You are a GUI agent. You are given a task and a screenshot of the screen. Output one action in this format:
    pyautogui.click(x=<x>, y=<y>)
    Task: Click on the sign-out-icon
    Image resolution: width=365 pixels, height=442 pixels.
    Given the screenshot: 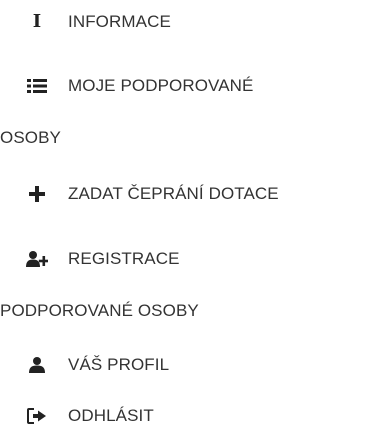 What is the action you would take?
    pyautogui.click(x=37, y=416)
    